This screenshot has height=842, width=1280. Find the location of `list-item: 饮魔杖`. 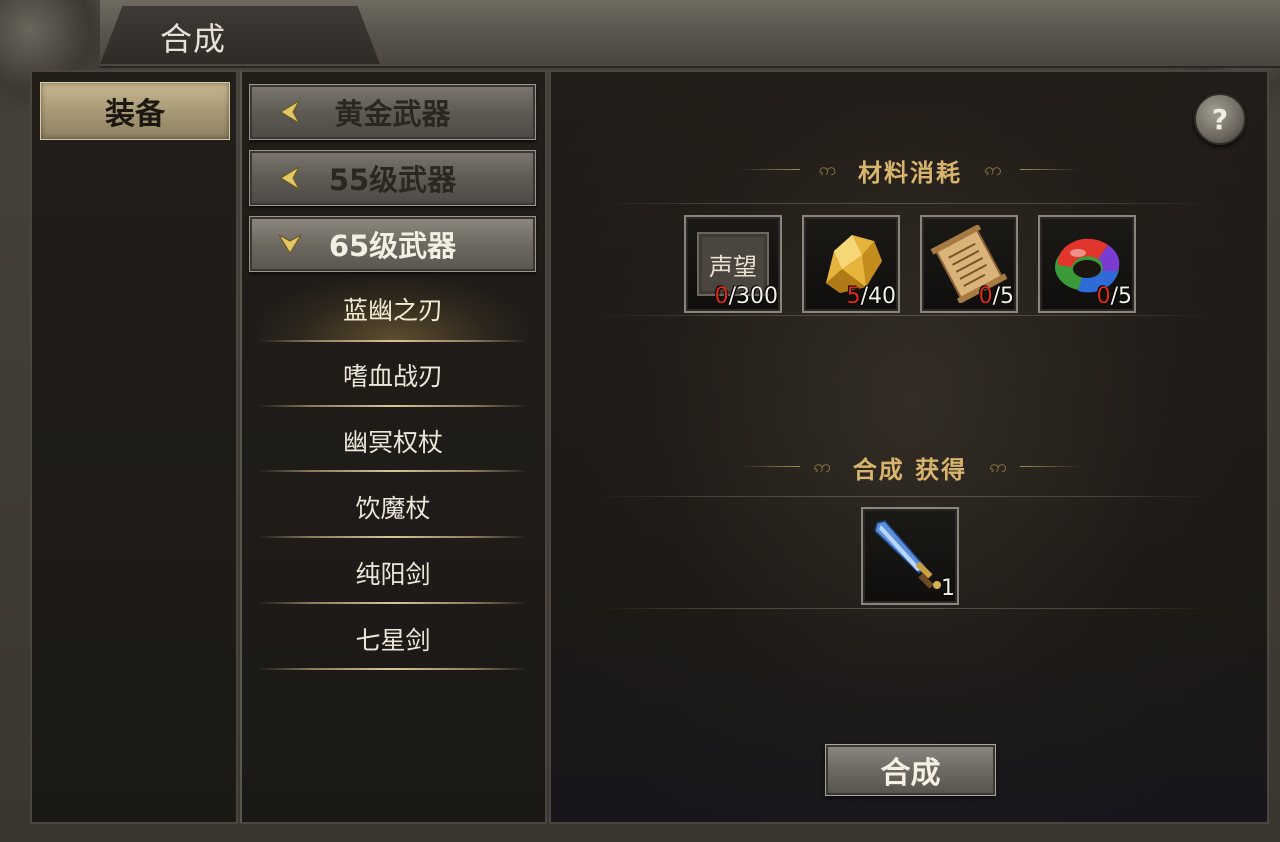

list-item: 饮魔杖 is located at coordinates (393, 507).